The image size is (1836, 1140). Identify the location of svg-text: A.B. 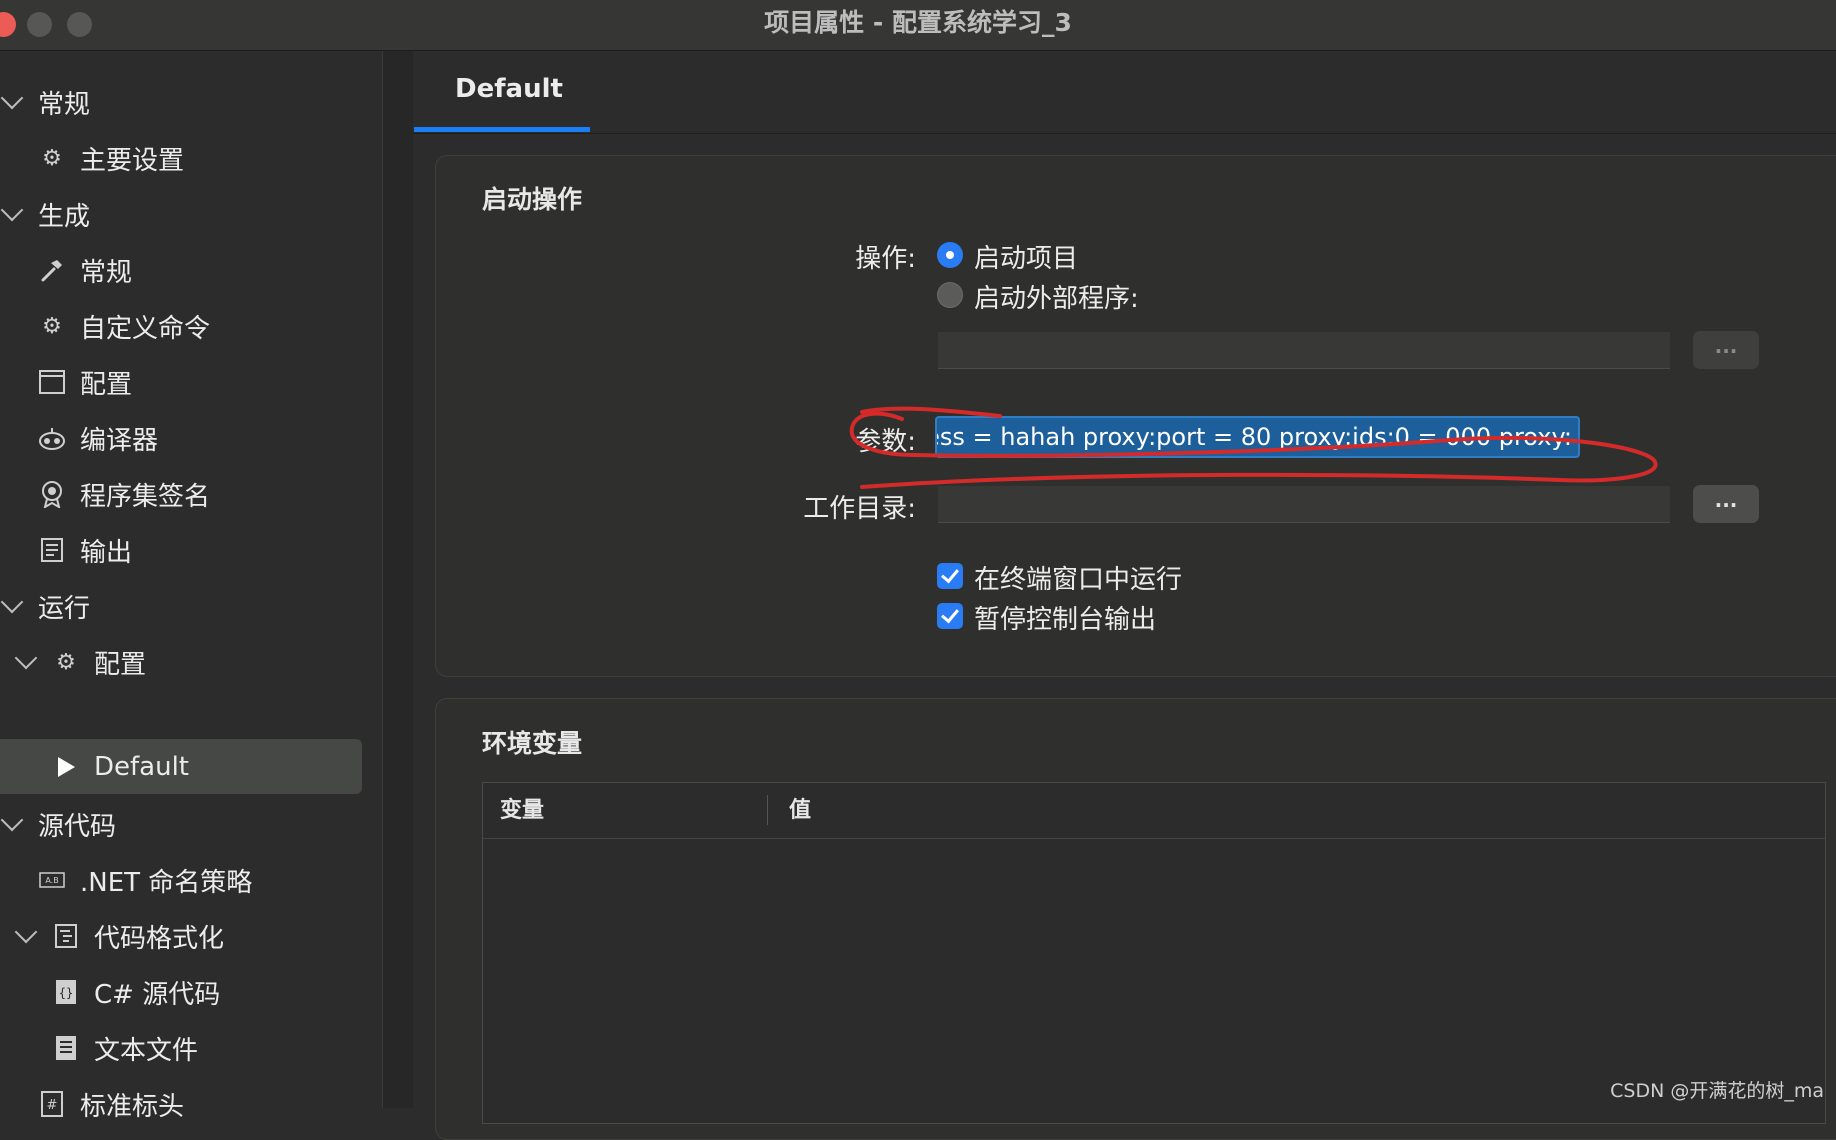
(51, 880).